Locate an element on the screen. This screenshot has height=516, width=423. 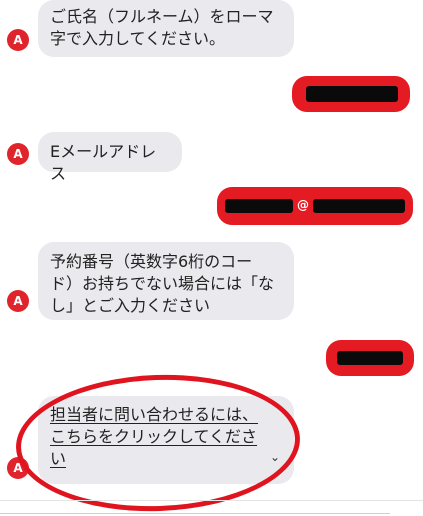
contact-link-line: こちらをクリックしてくださ is located at coordinates (166, 437).